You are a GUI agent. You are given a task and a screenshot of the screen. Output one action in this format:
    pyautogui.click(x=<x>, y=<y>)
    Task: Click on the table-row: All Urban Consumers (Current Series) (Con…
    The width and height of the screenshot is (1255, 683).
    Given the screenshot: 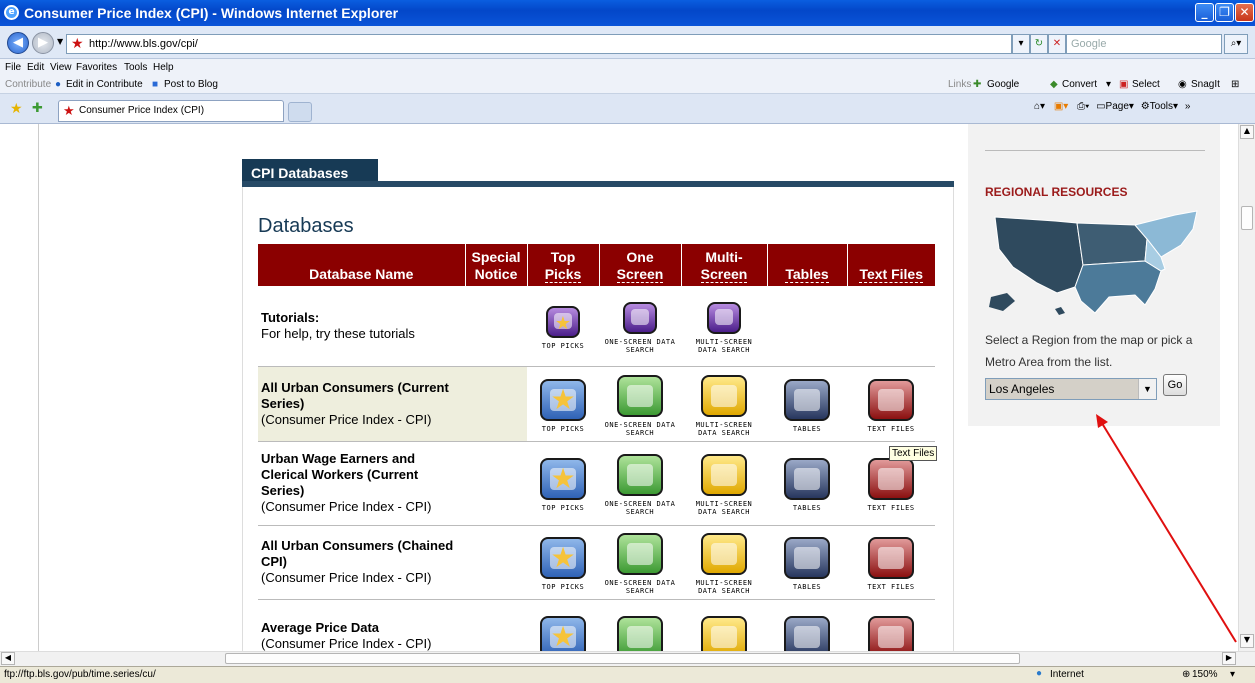 What is the action you would take?
    pyautogui.click(x=596, y=404)
    